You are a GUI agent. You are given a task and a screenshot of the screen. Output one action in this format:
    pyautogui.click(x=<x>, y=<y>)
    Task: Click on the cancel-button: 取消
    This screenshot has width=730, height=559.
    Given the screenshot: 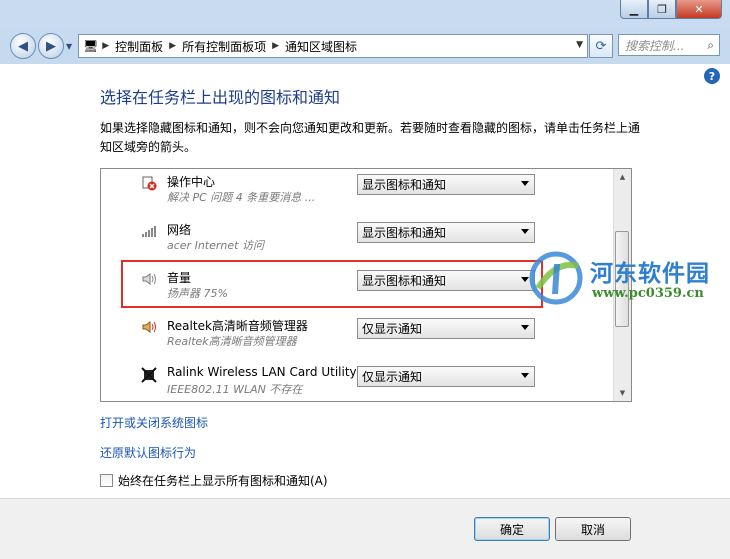 What is the action you would take?
    pyautogui.click(x=593, y=529)
    